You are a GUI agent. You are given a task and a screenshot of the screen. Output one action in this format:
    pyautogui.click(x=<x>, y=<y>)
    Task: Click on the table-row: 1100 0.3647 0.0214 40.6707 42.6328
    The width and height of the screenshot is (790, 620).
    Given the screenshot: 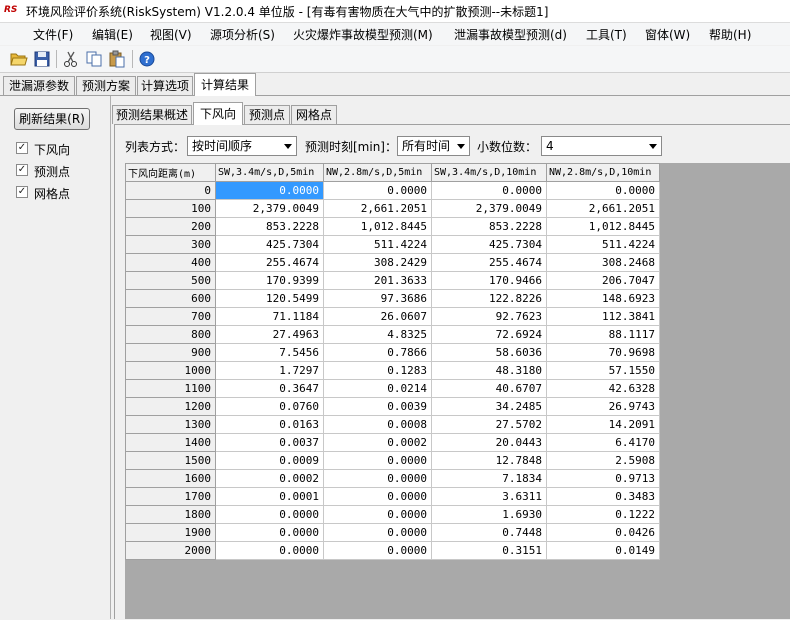 What is the action you would take?
    pyautogui.click(x=392, y=388)
    